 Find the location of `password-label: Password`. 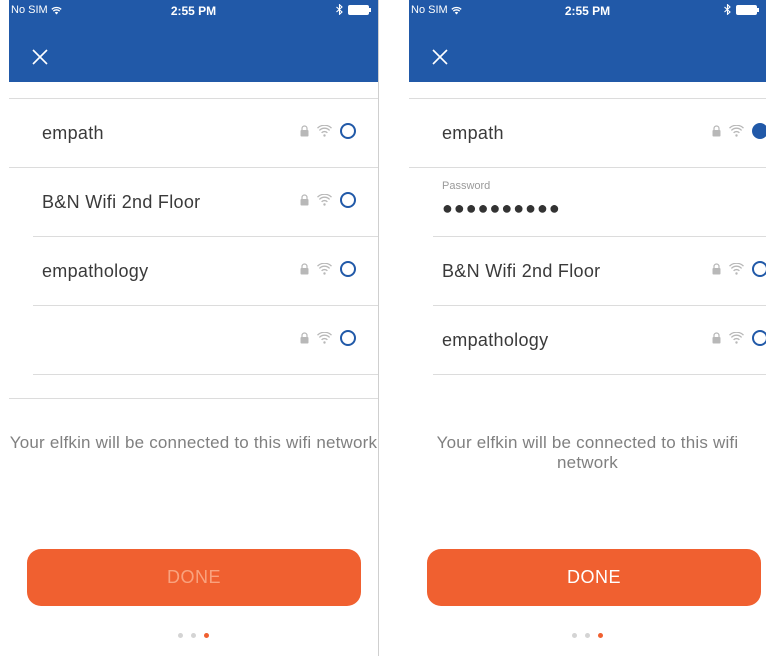

password-label: Password is located at coordinates (466, 186).